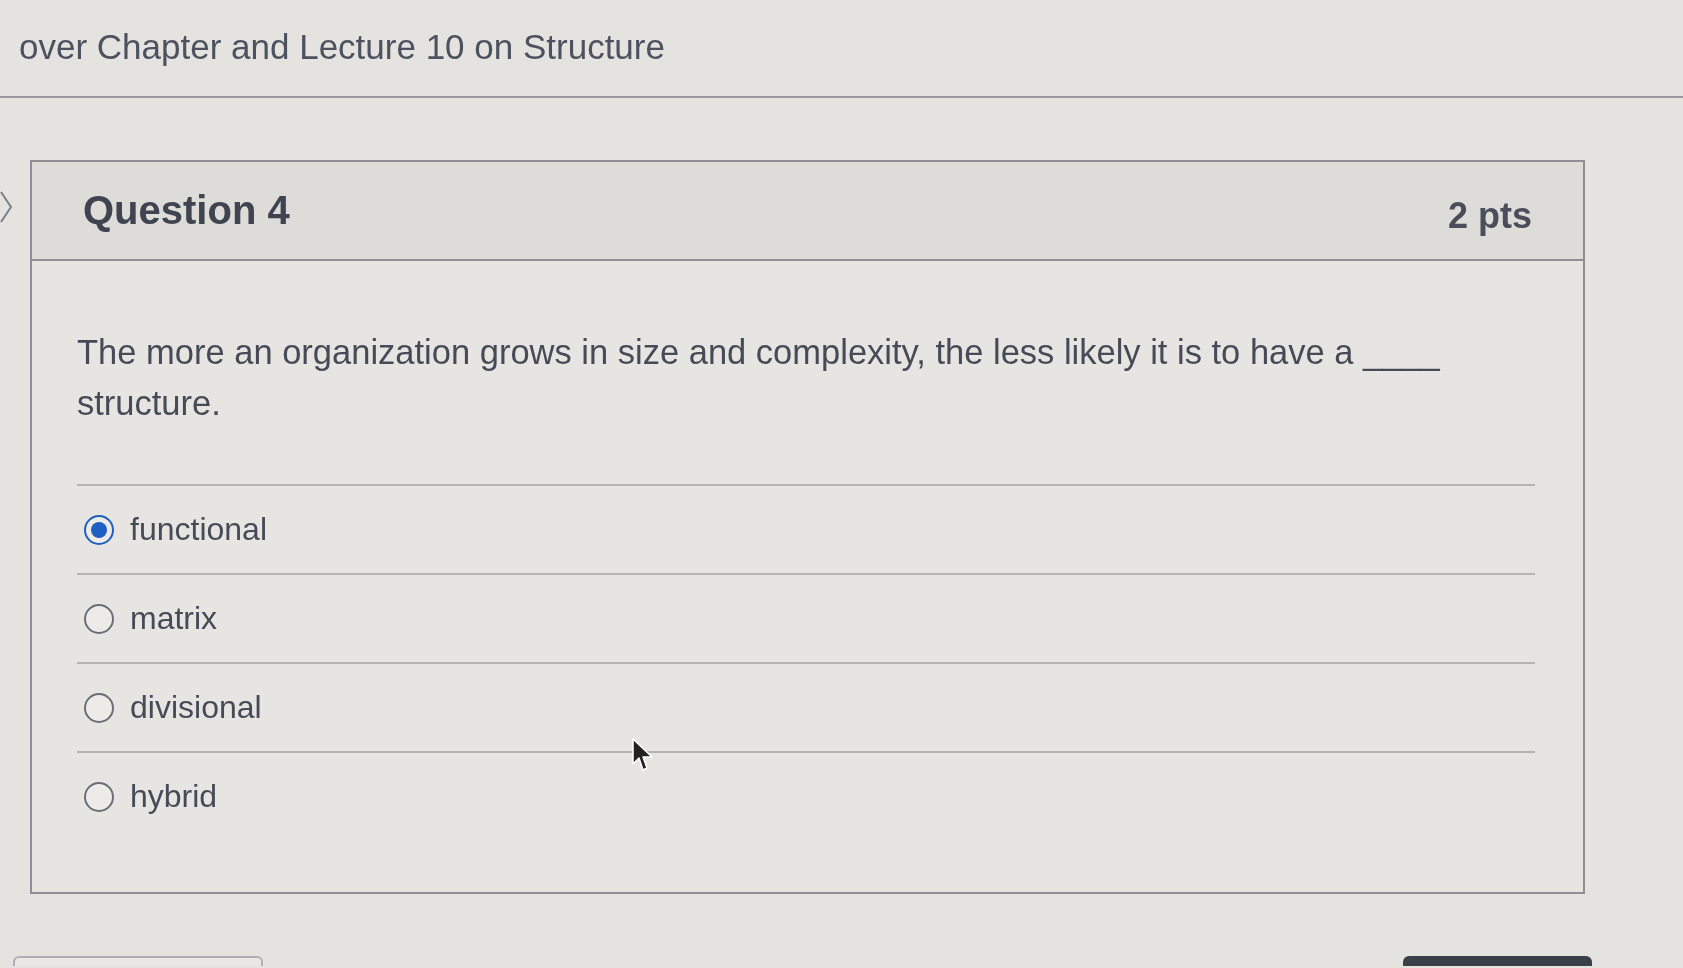  I want to click on question-points: 2 pts, so click(1489, 215).